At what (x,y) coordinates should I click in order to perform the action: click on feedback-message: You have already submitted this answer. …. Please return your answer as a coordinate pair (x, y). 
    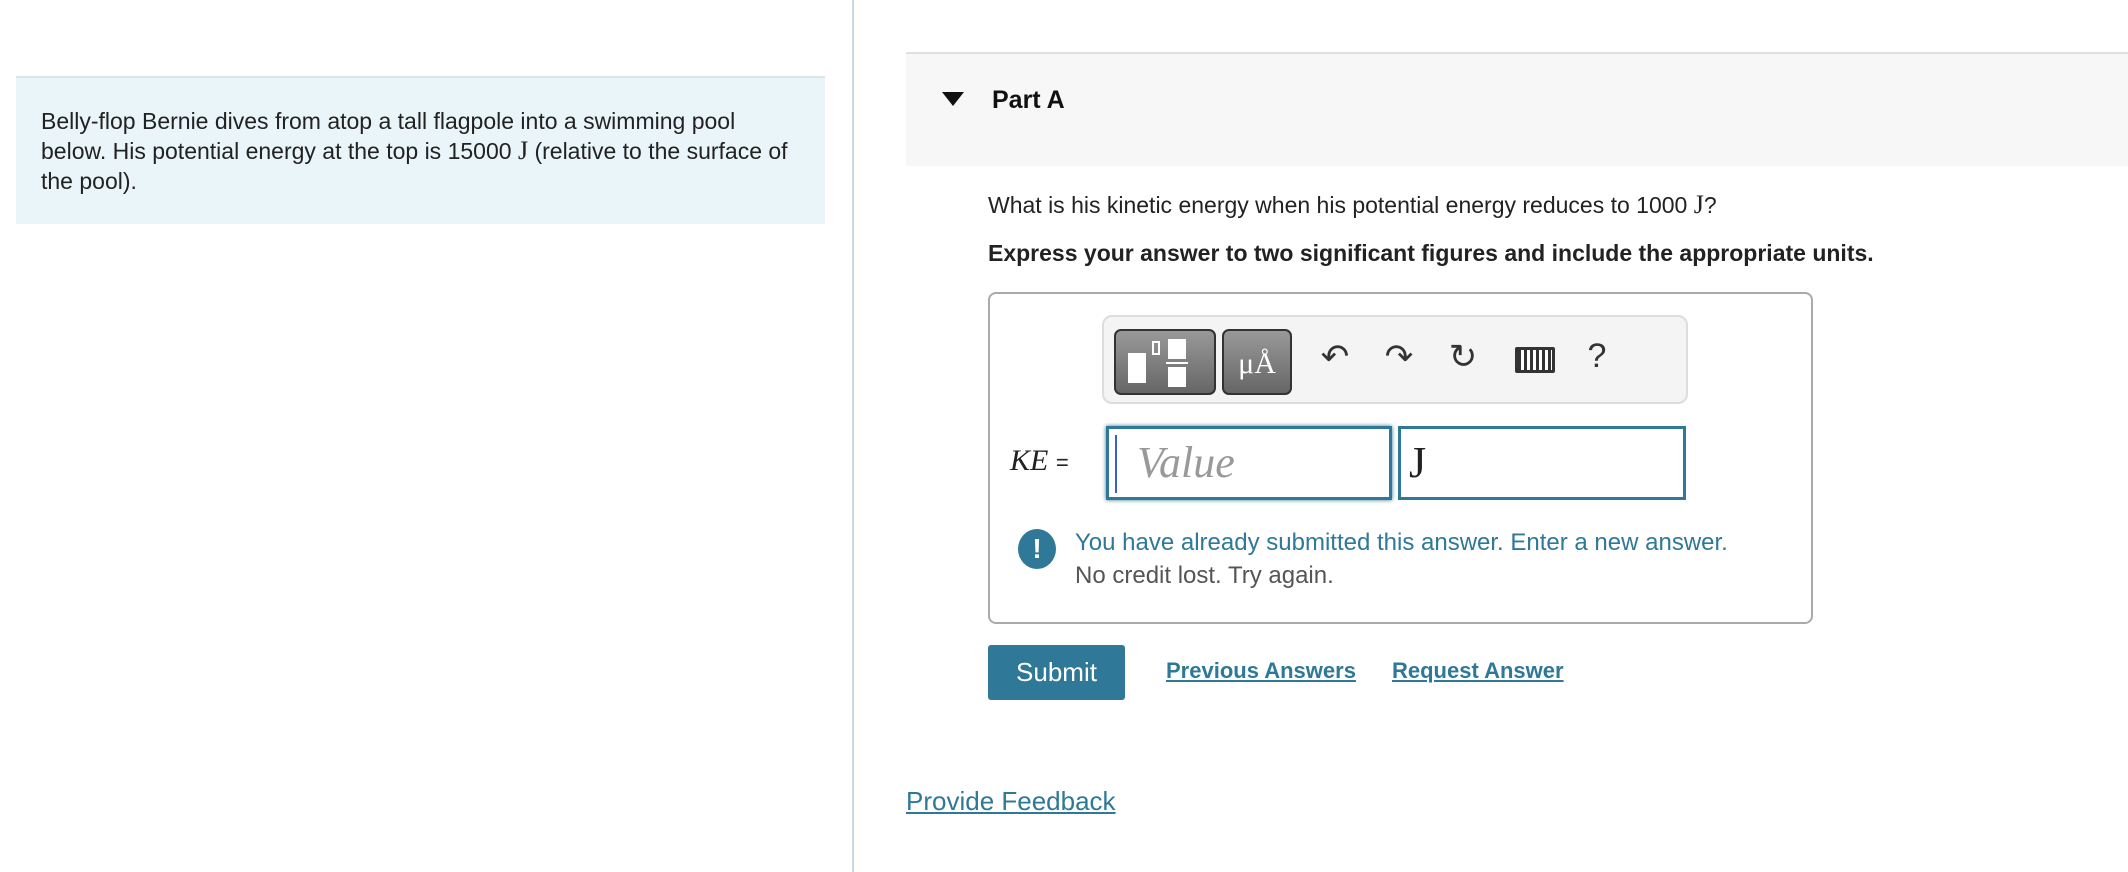
    Looking at the image, I should click on (1401, 542).